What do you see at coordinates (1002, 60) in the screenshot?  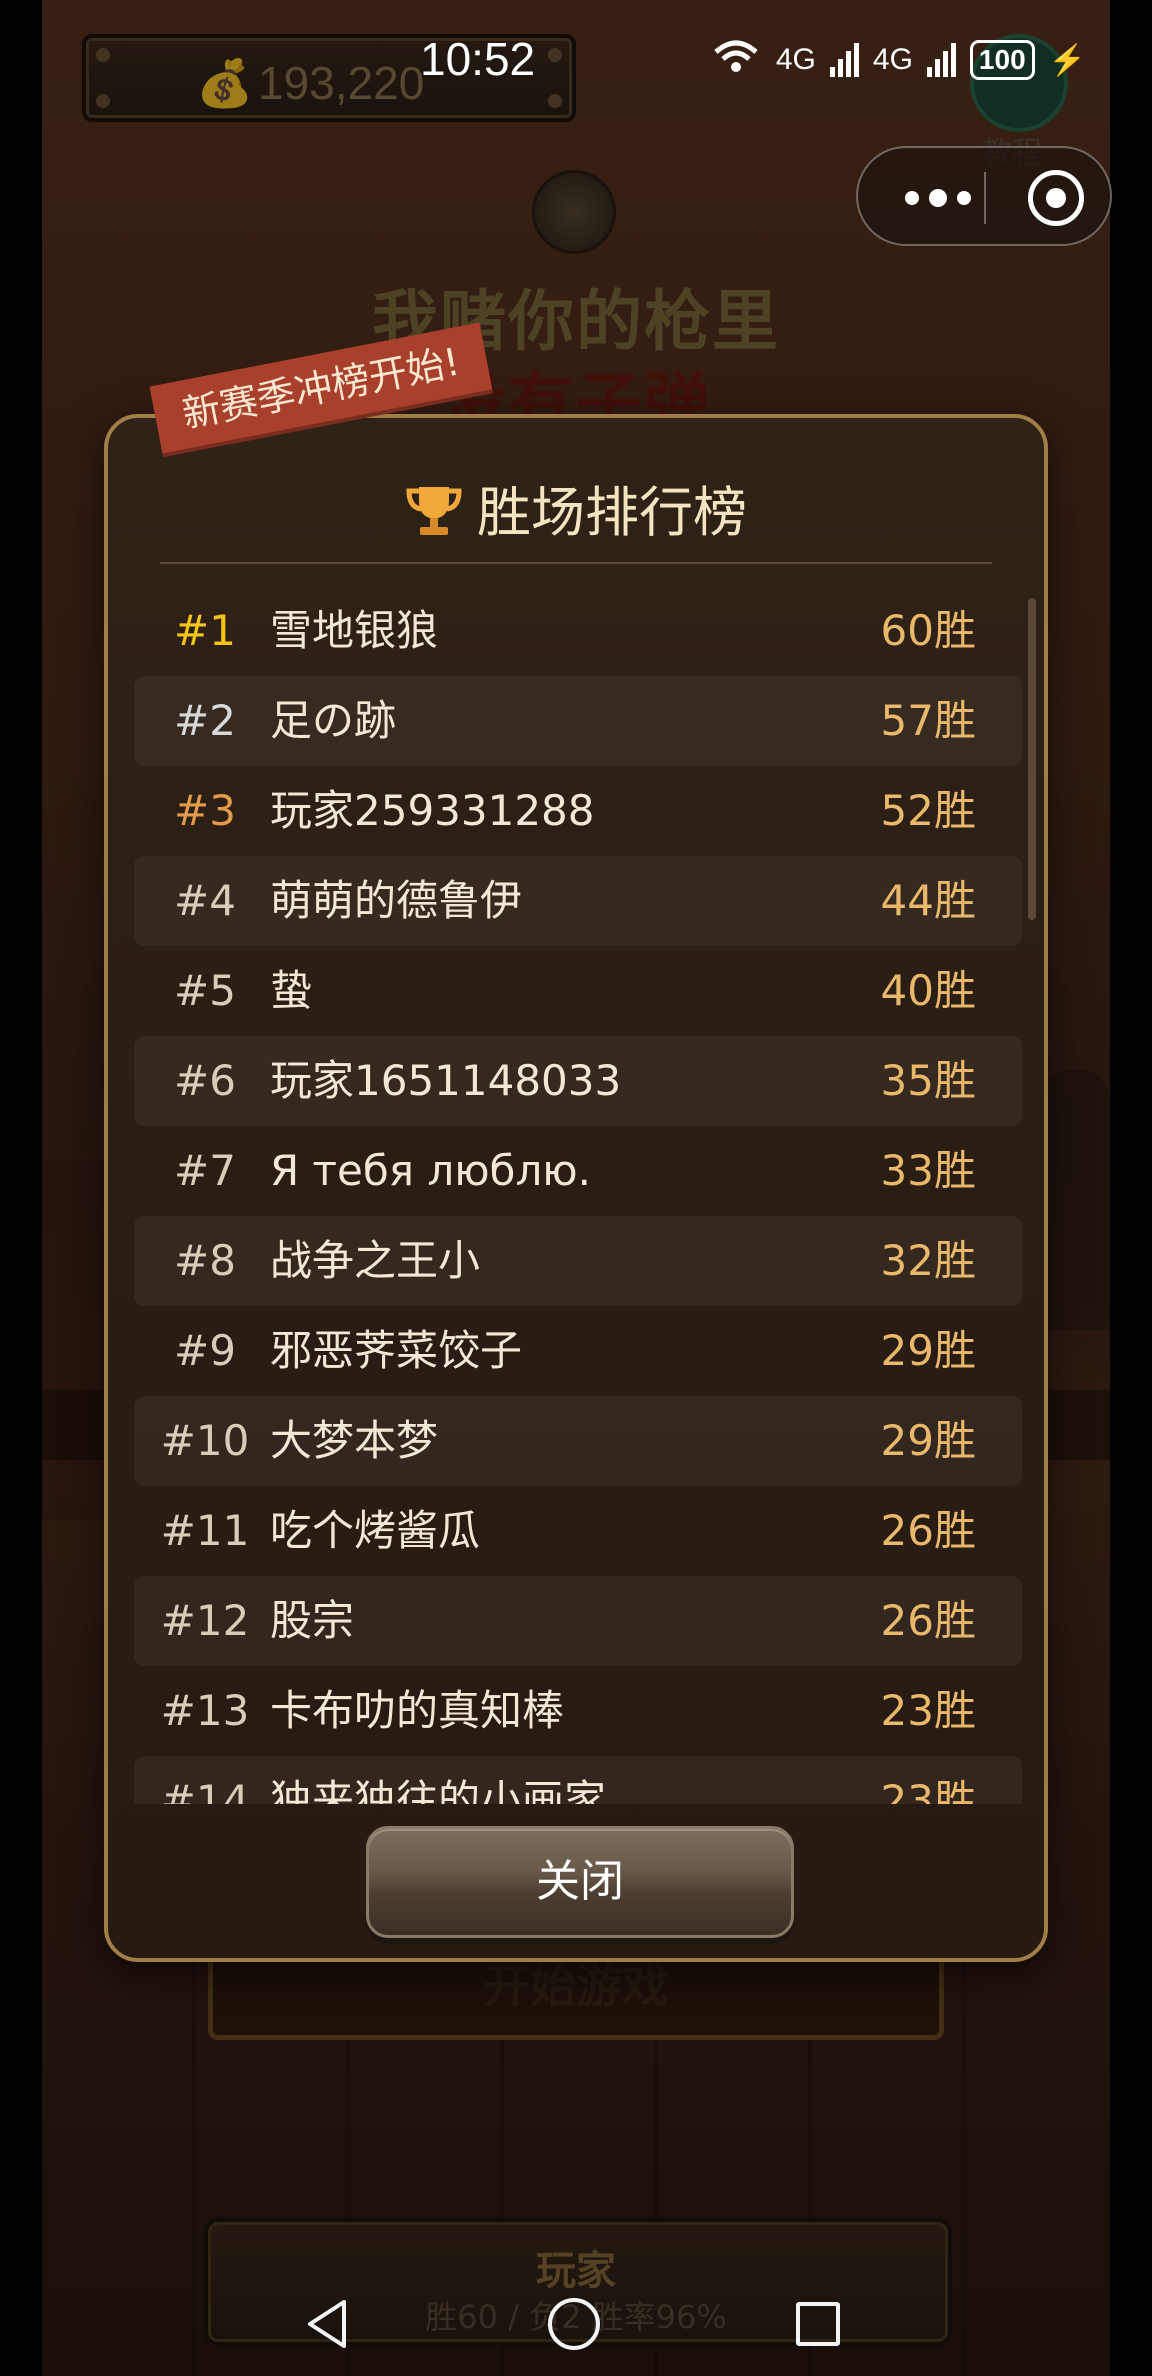 I see `battery-level: 100` at bounding box center [1002, 60].